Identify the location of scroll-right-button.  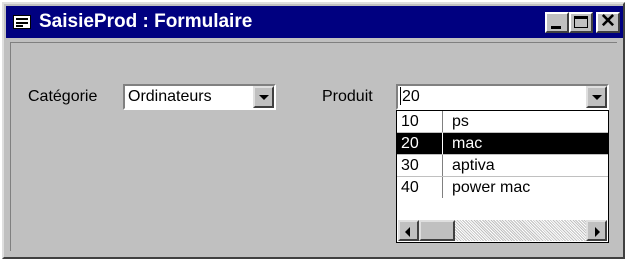
(596, 230).